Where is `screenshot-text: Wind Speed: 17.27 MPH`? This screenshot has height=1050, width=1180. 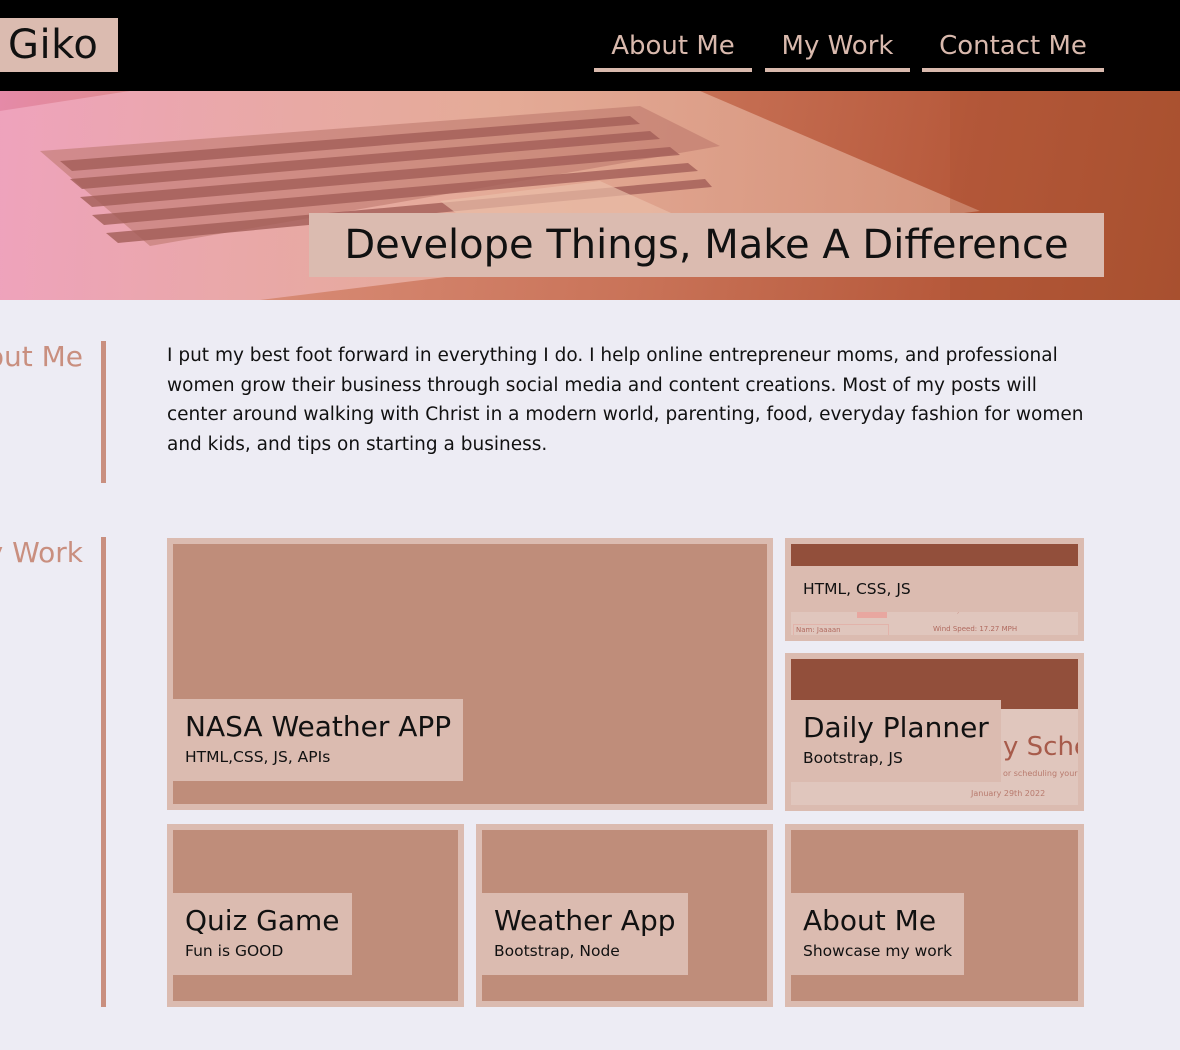 screenshot-text: Wind Speed: 17.27 MPH is located at coordinates (975, 629).